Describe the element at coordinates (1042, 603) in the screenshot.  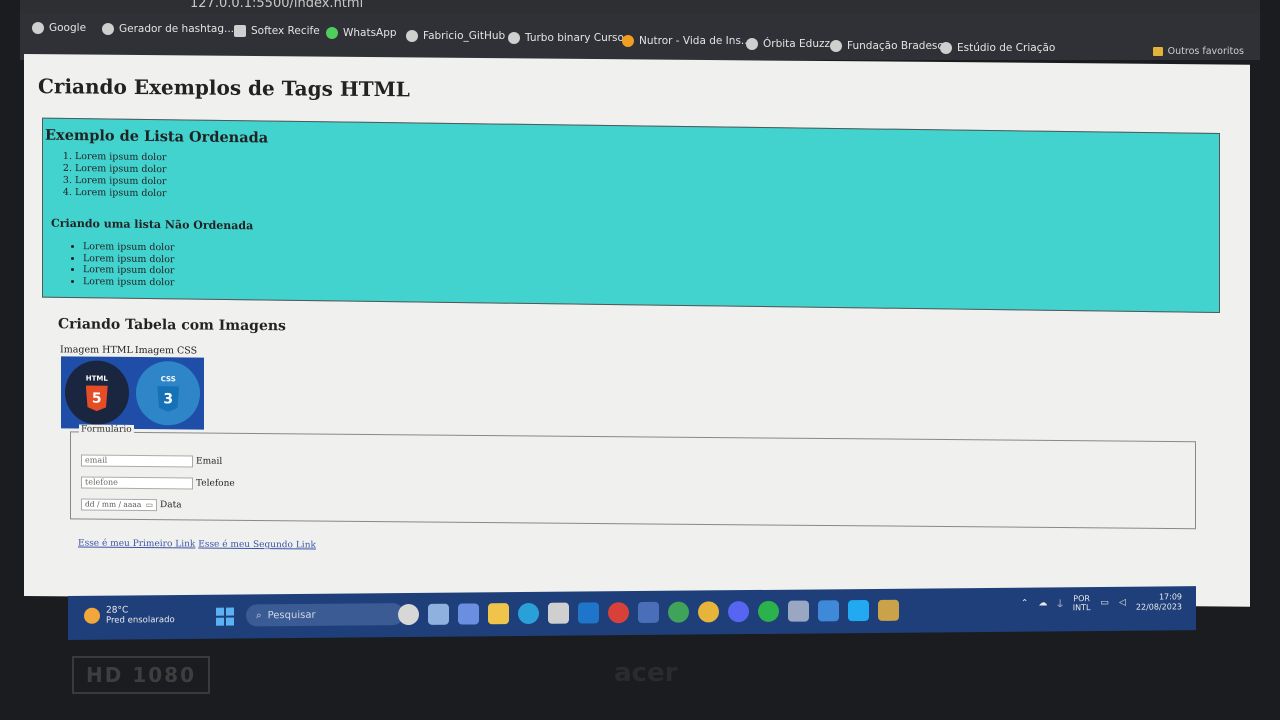
I see `cloud-icon: ☁` at that location.